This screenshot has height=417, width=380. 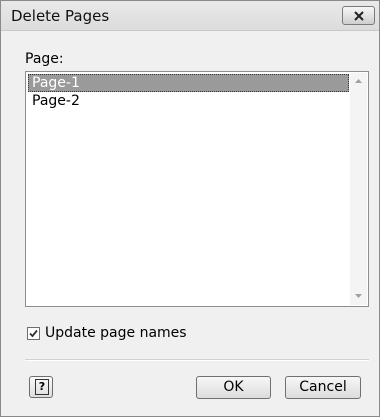 I want to click on scroll-down-arrow-icon, so click(x=358, y=296).